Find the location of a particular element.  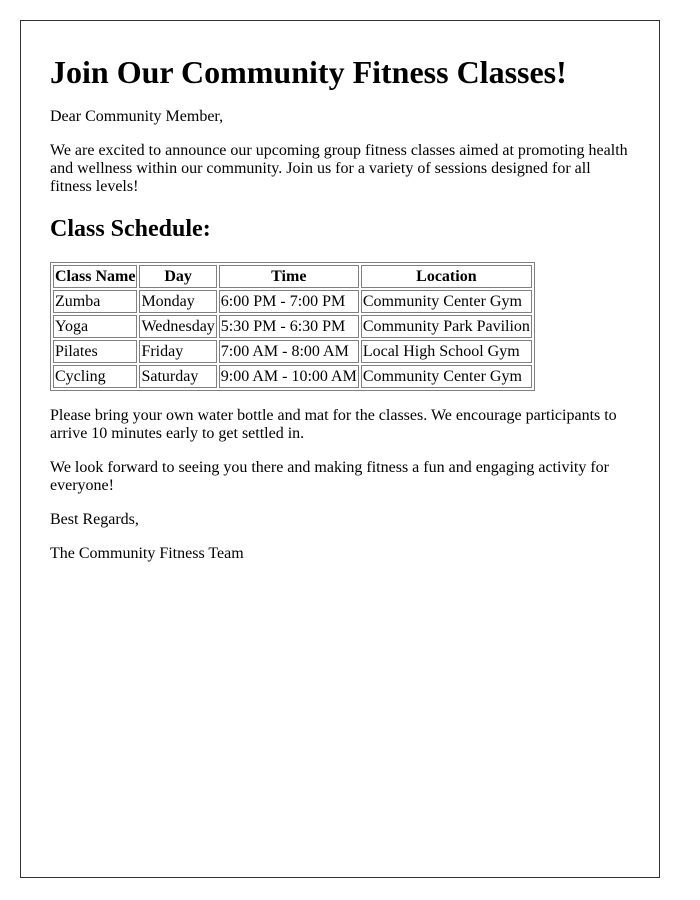

cell-time: 7:00 AM - 8:00 AM is located at coordinates (288, 351).